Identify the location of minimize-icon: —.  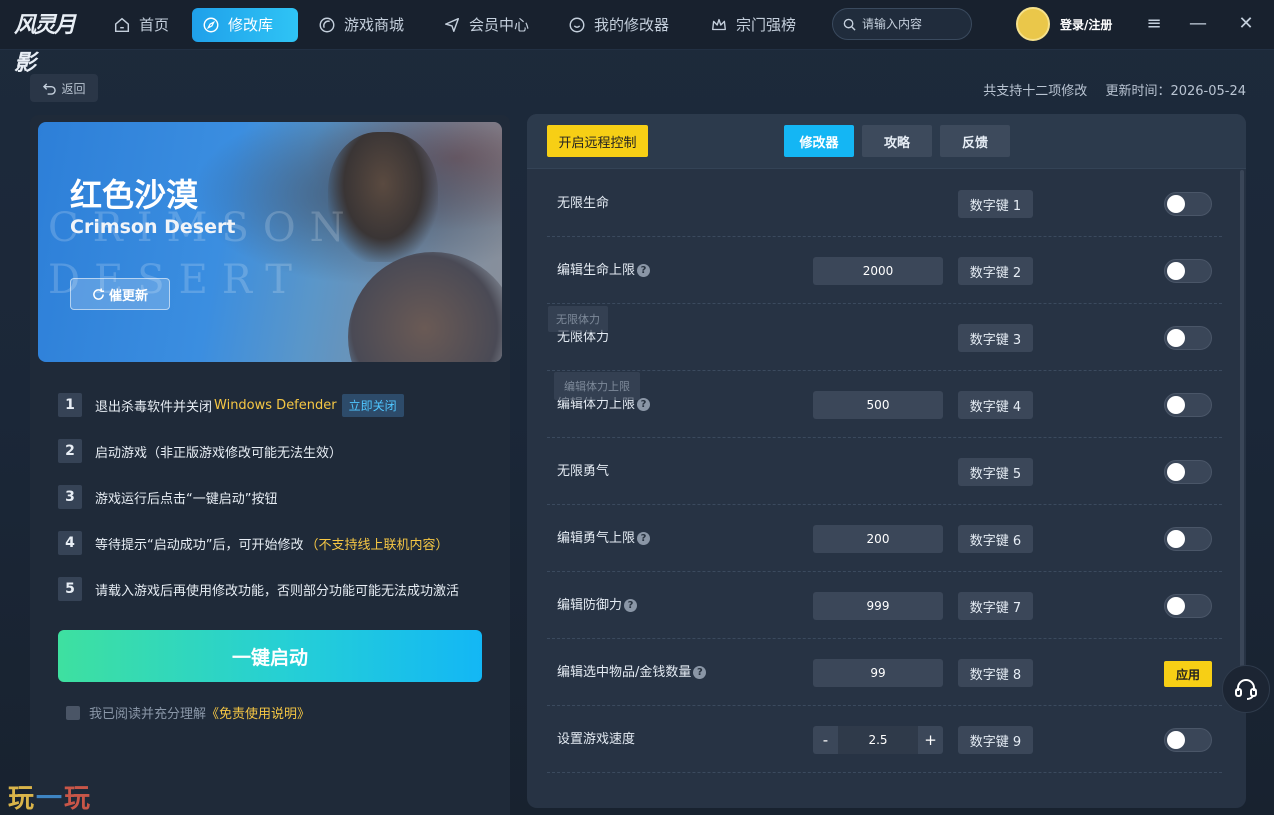
(1198, 24).